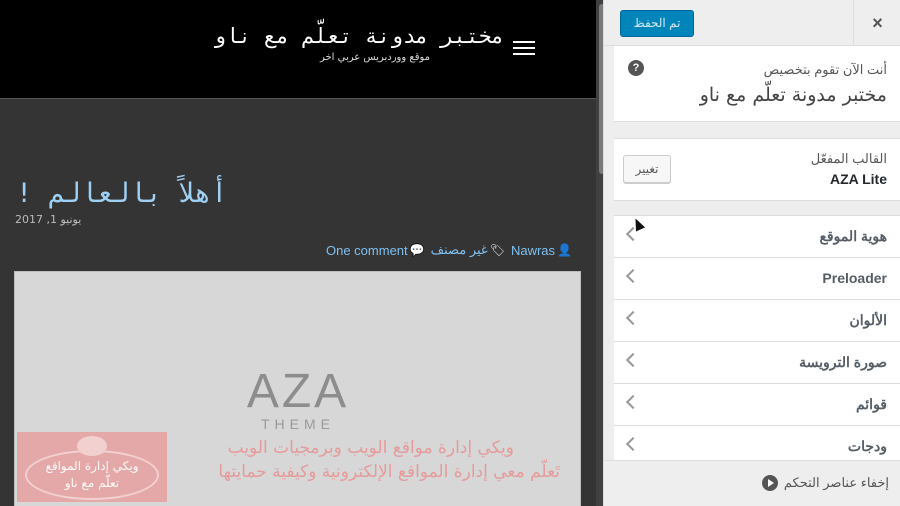 This screenshot has width=900, height=506. What do you see at coordinates (858, 179) in the screenshot?
I see `active-theme-name: AZA Lite` at bounding box center [858, 179].